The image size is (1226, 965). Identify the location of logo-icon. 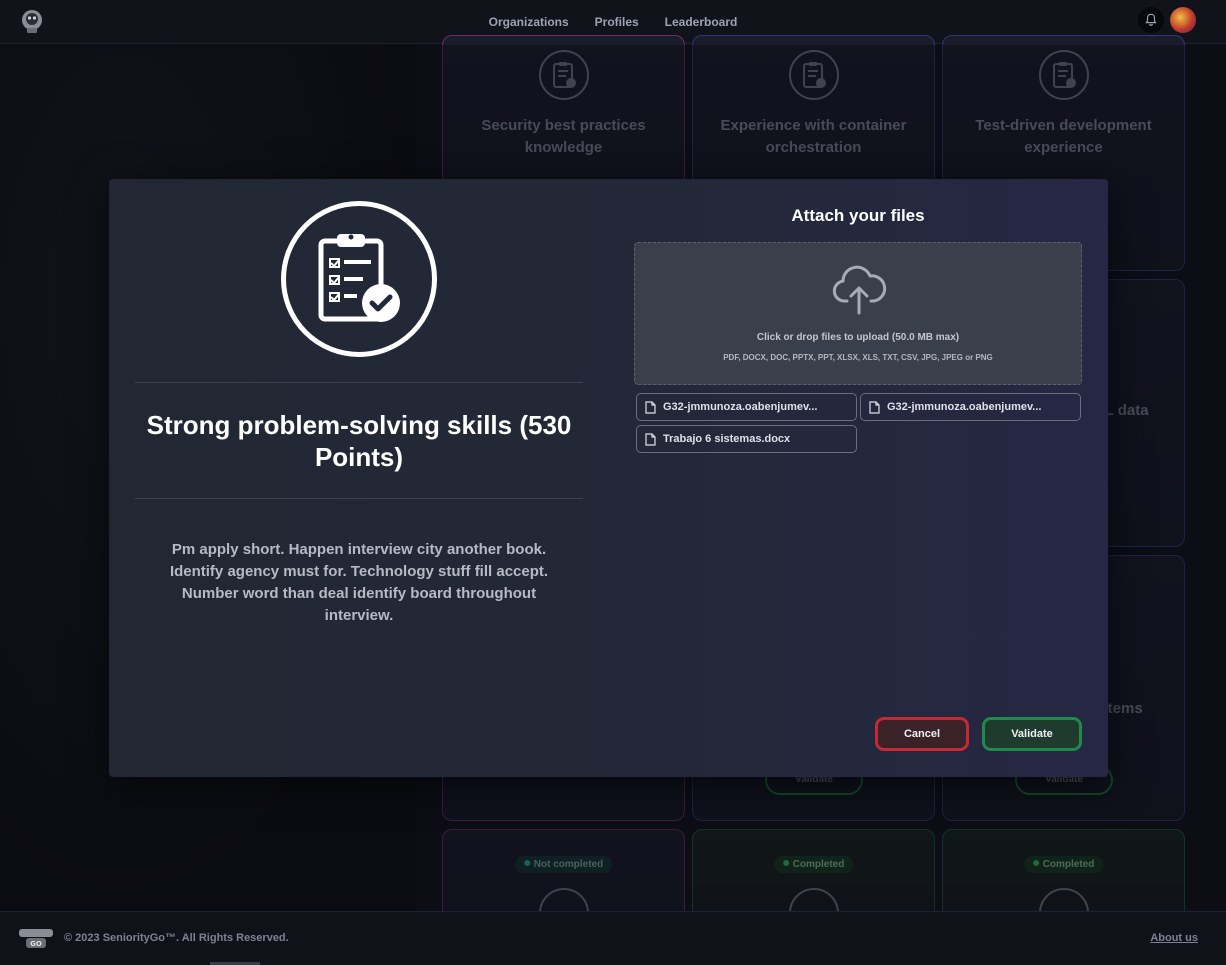
(32, 21).